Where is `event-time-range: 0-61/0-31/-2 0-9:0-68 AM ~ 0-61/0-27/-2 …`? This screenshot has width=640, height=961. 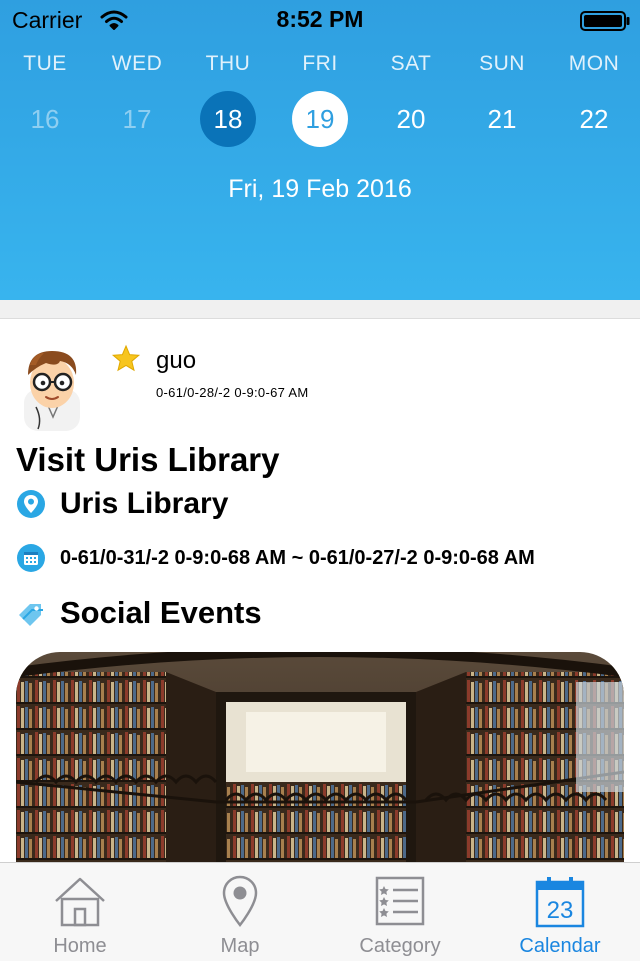
event-time-range: 0-61/0-31/-2 0-9:0-68 AM ~ 0-61/0-27/-2 … is located at coordinates (297, 558).